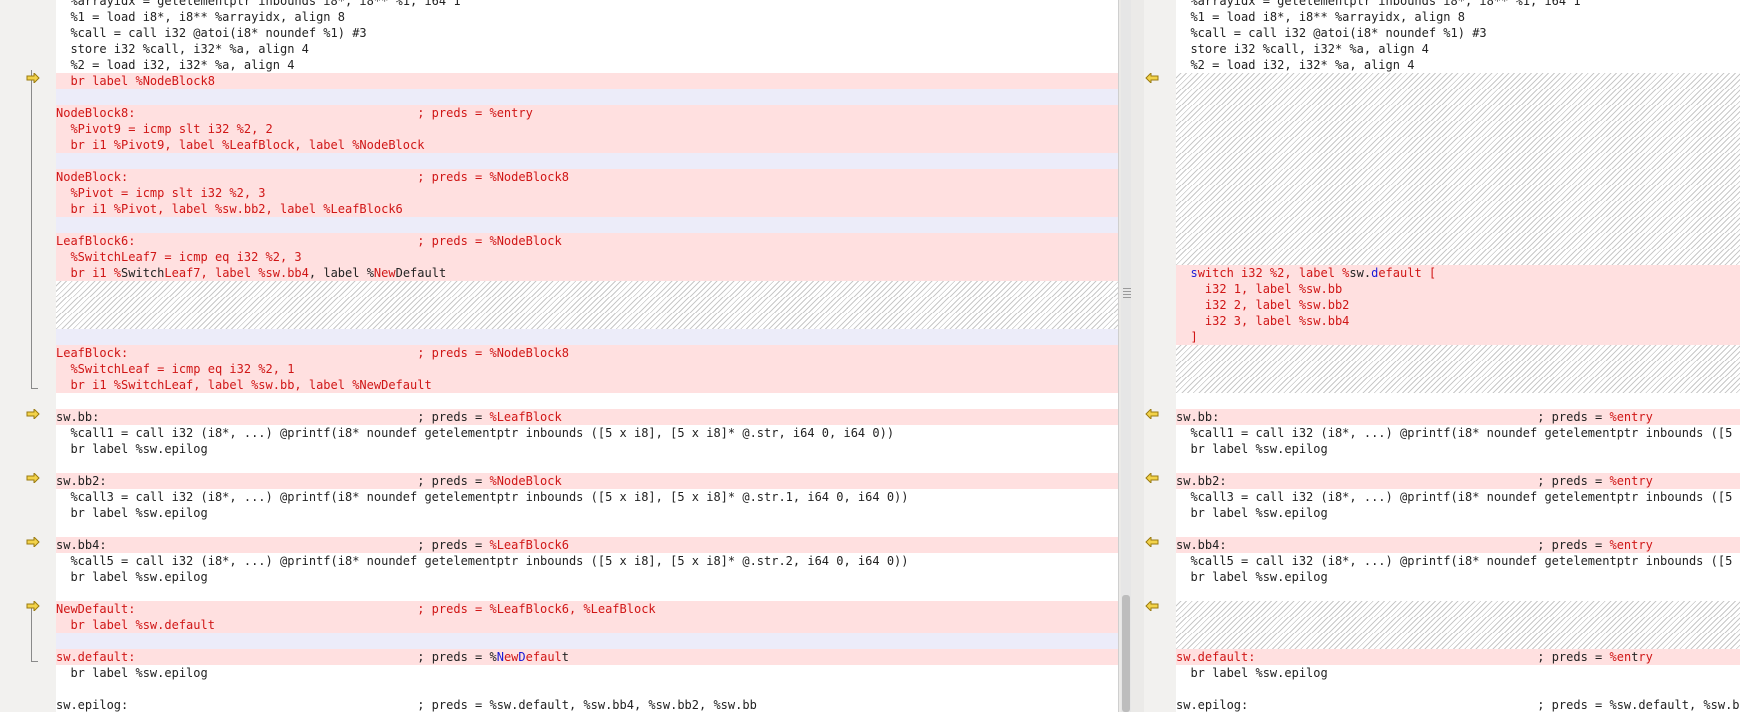 This screenshot has width=1740, height=712. I want to click on code-line: i32 2, label %sw.bb2, so click(1458, 305).